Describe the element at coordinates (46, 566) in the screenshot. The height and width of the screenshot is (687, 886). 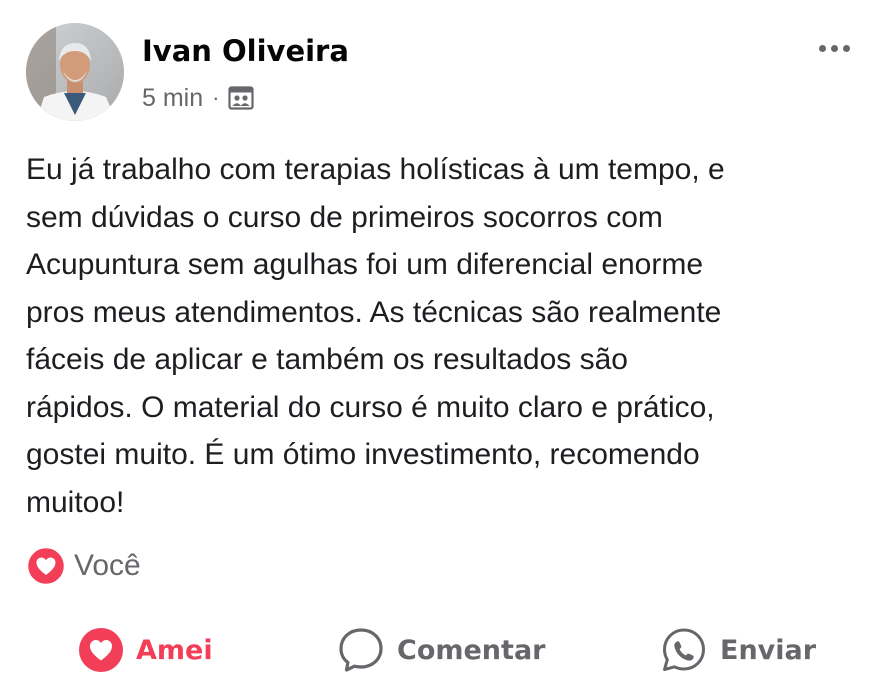
I see `heart-reaction-icon` at that location.